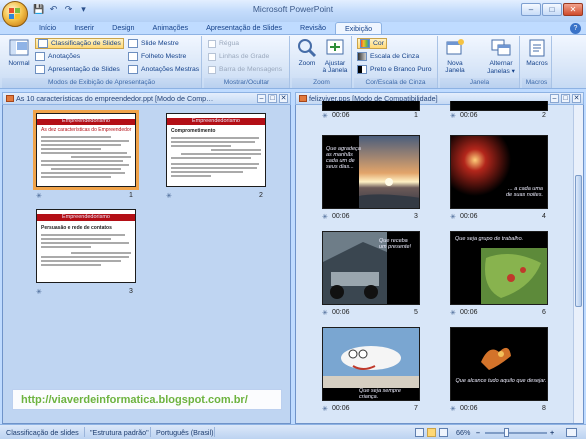  What do you see at coordinates (380, 394) in the screenshot?
I see `slide-caption: Que seja sempre criança.` at bounding box center [380, 394].